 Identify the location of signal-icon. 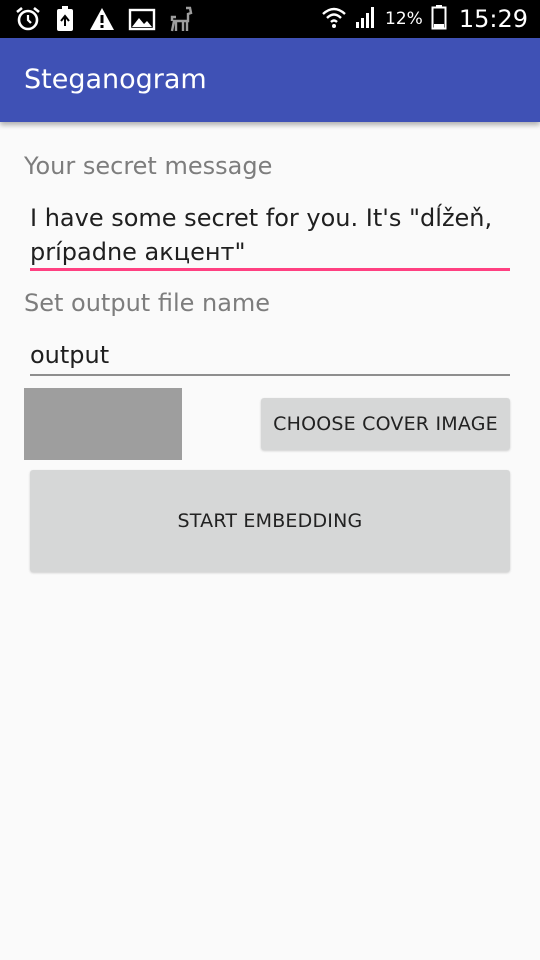
(366, 19).